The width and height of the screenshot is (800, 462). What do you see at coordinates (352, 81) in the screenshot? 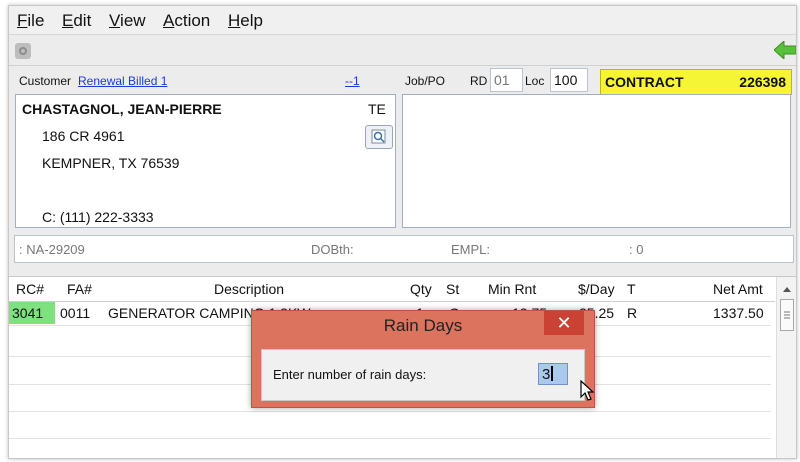
I see `page-link: --1` at bounding box center [352, 81].